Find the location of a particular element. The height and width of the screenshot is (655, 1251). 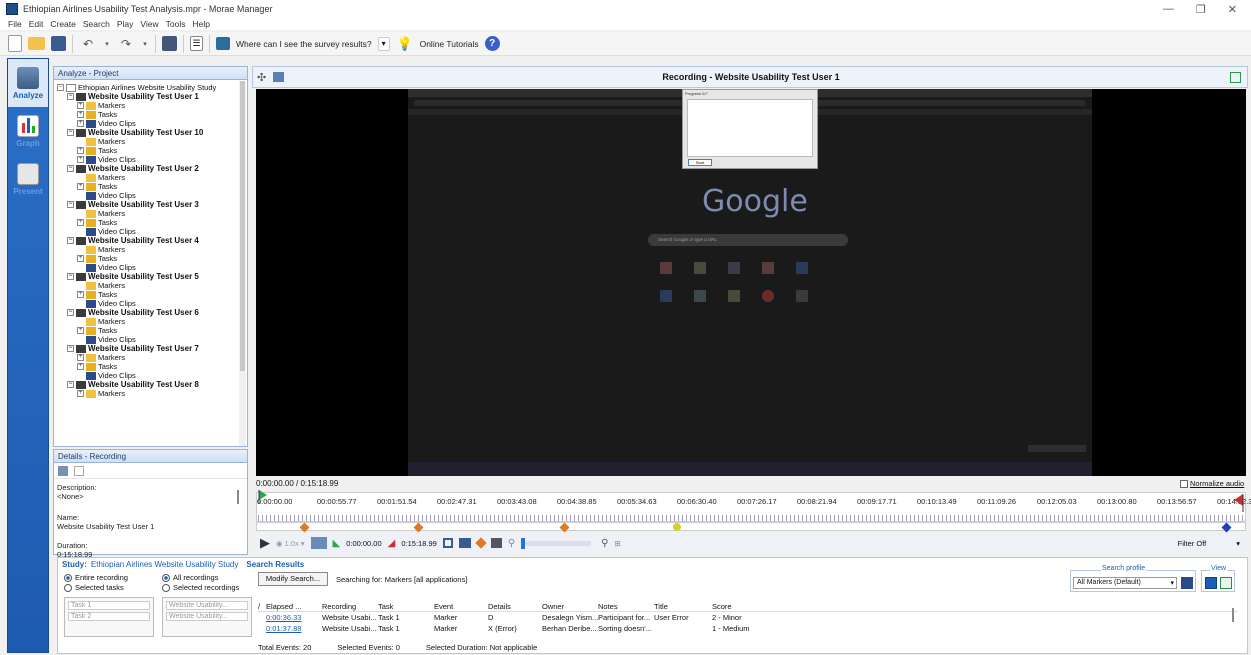

survey-dropdown-icon: ▾ is located at coordinates (383, 43).